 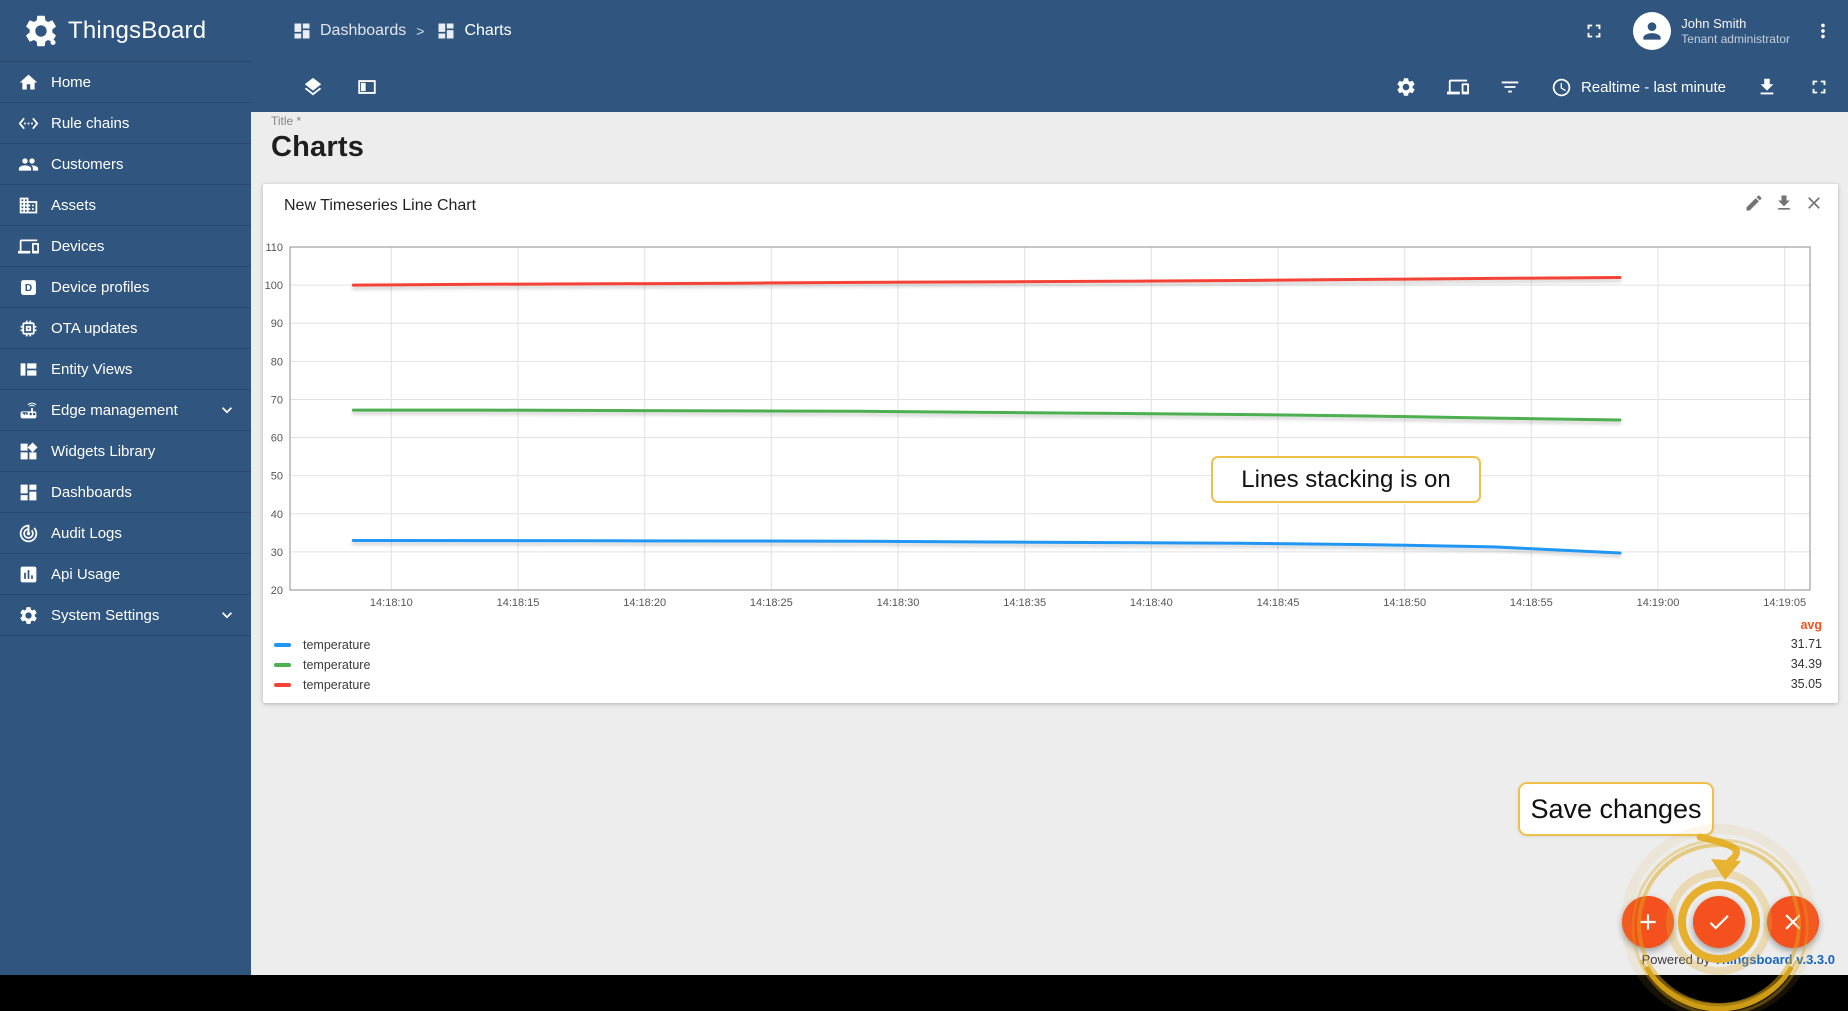 I want to click on layers-icon, so click(x=313, y=86).